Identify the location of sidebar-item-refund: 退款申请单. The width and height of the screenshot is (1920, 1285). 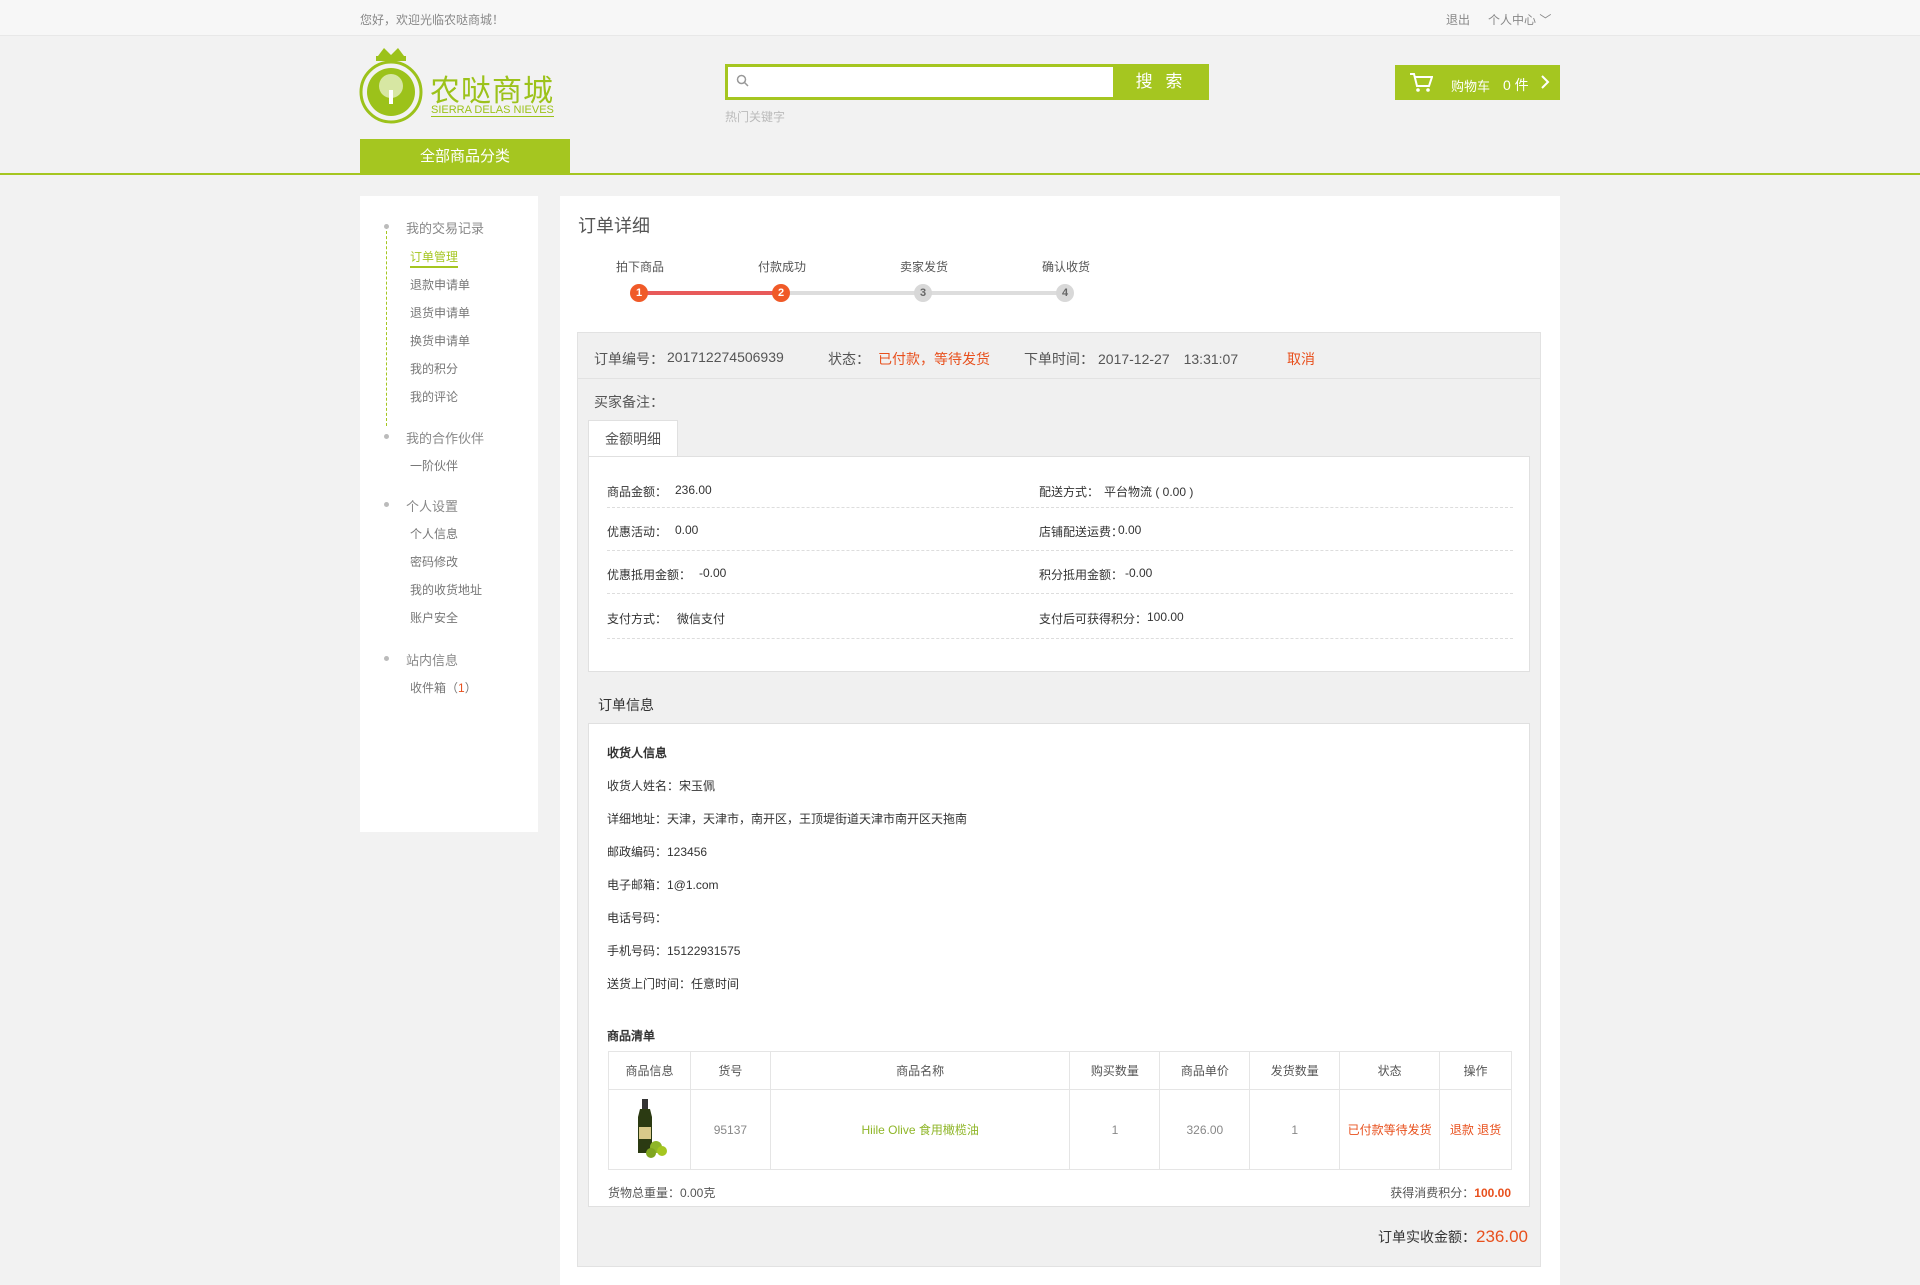
(440, 284).